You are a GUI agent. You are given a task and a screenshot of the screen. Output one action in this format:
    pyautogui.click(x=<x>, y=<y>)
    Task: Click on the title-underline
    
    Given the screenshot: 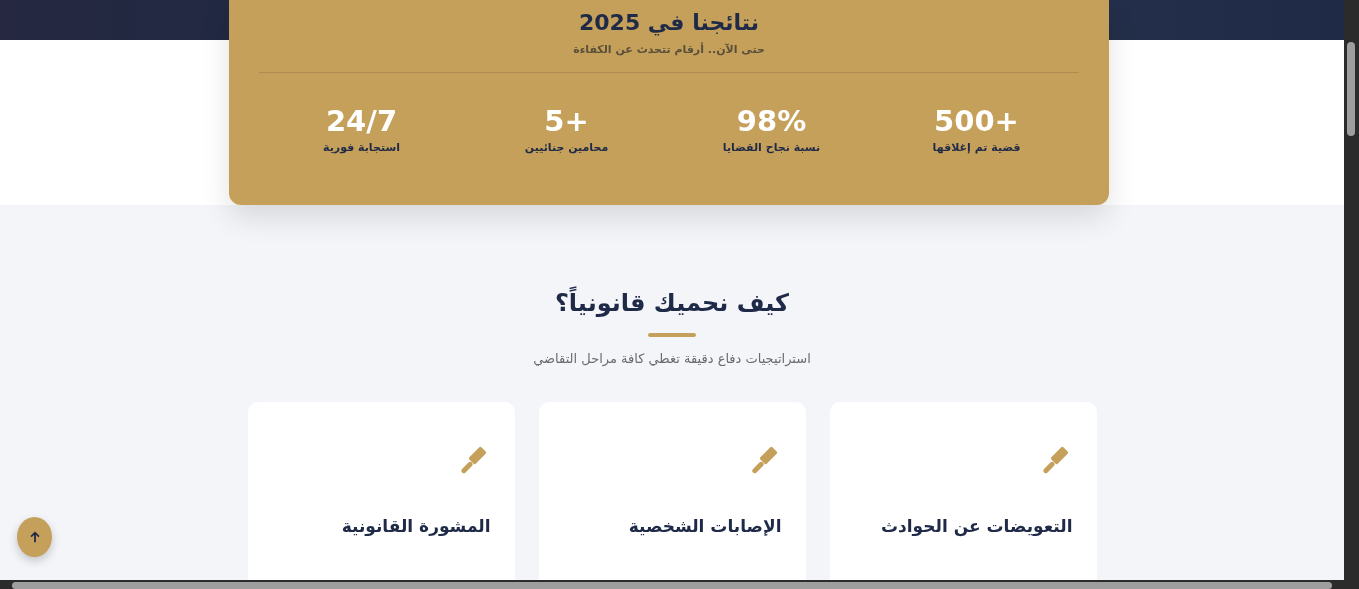 What is the action you would take?
    pyautogui.click(x=672, y=335)
    